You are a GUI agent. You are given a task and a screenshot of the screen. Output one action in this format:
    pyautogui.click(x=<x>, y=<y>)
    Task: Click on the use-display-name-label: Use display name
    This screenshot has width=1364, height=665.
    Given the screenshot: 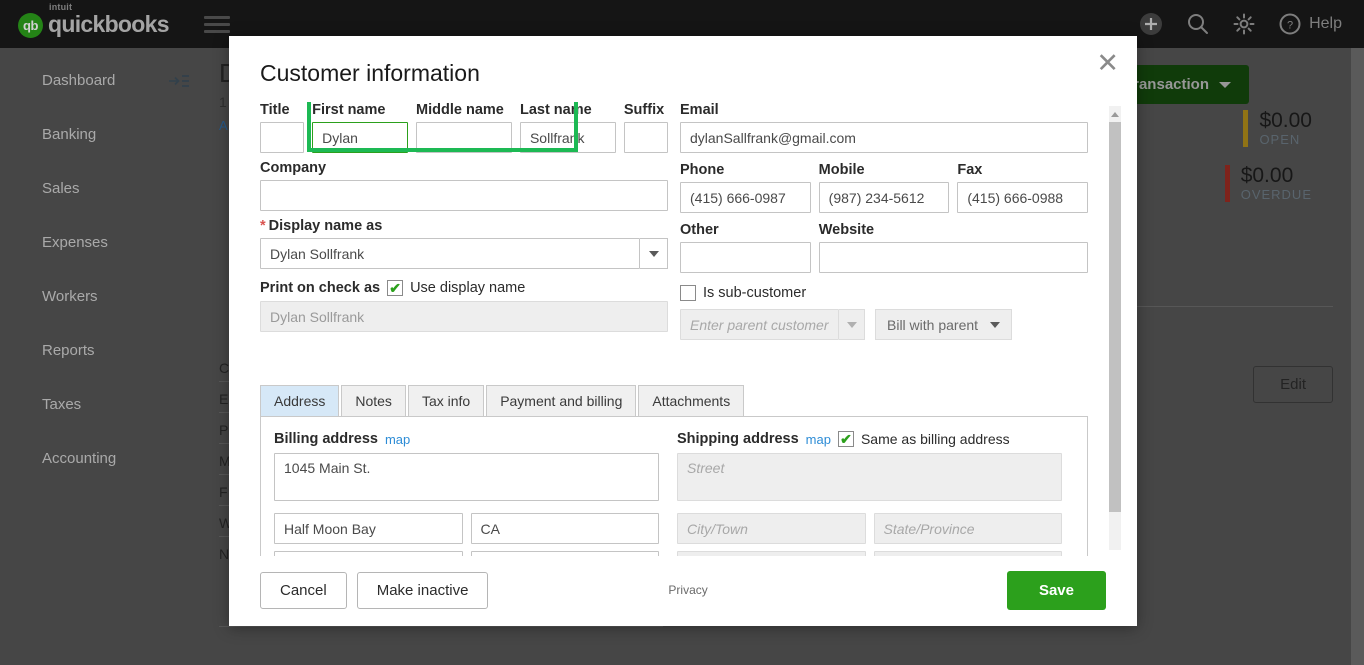 What is the action you would take?
    pyautogui.click(x=468, y=288)
    